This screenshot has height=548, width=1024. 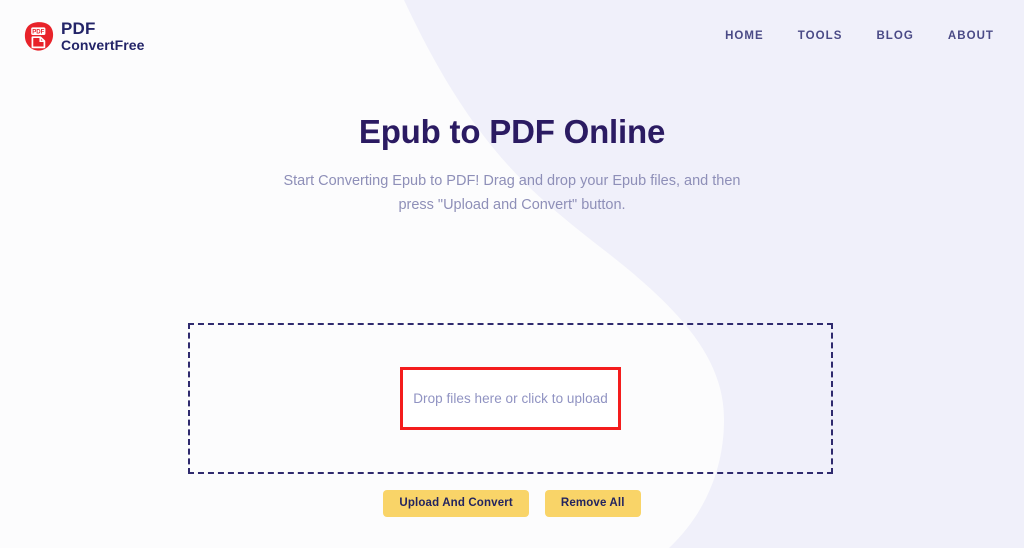 I want to click on nav-item-about: ABOUT, so click(x=971, y=36).